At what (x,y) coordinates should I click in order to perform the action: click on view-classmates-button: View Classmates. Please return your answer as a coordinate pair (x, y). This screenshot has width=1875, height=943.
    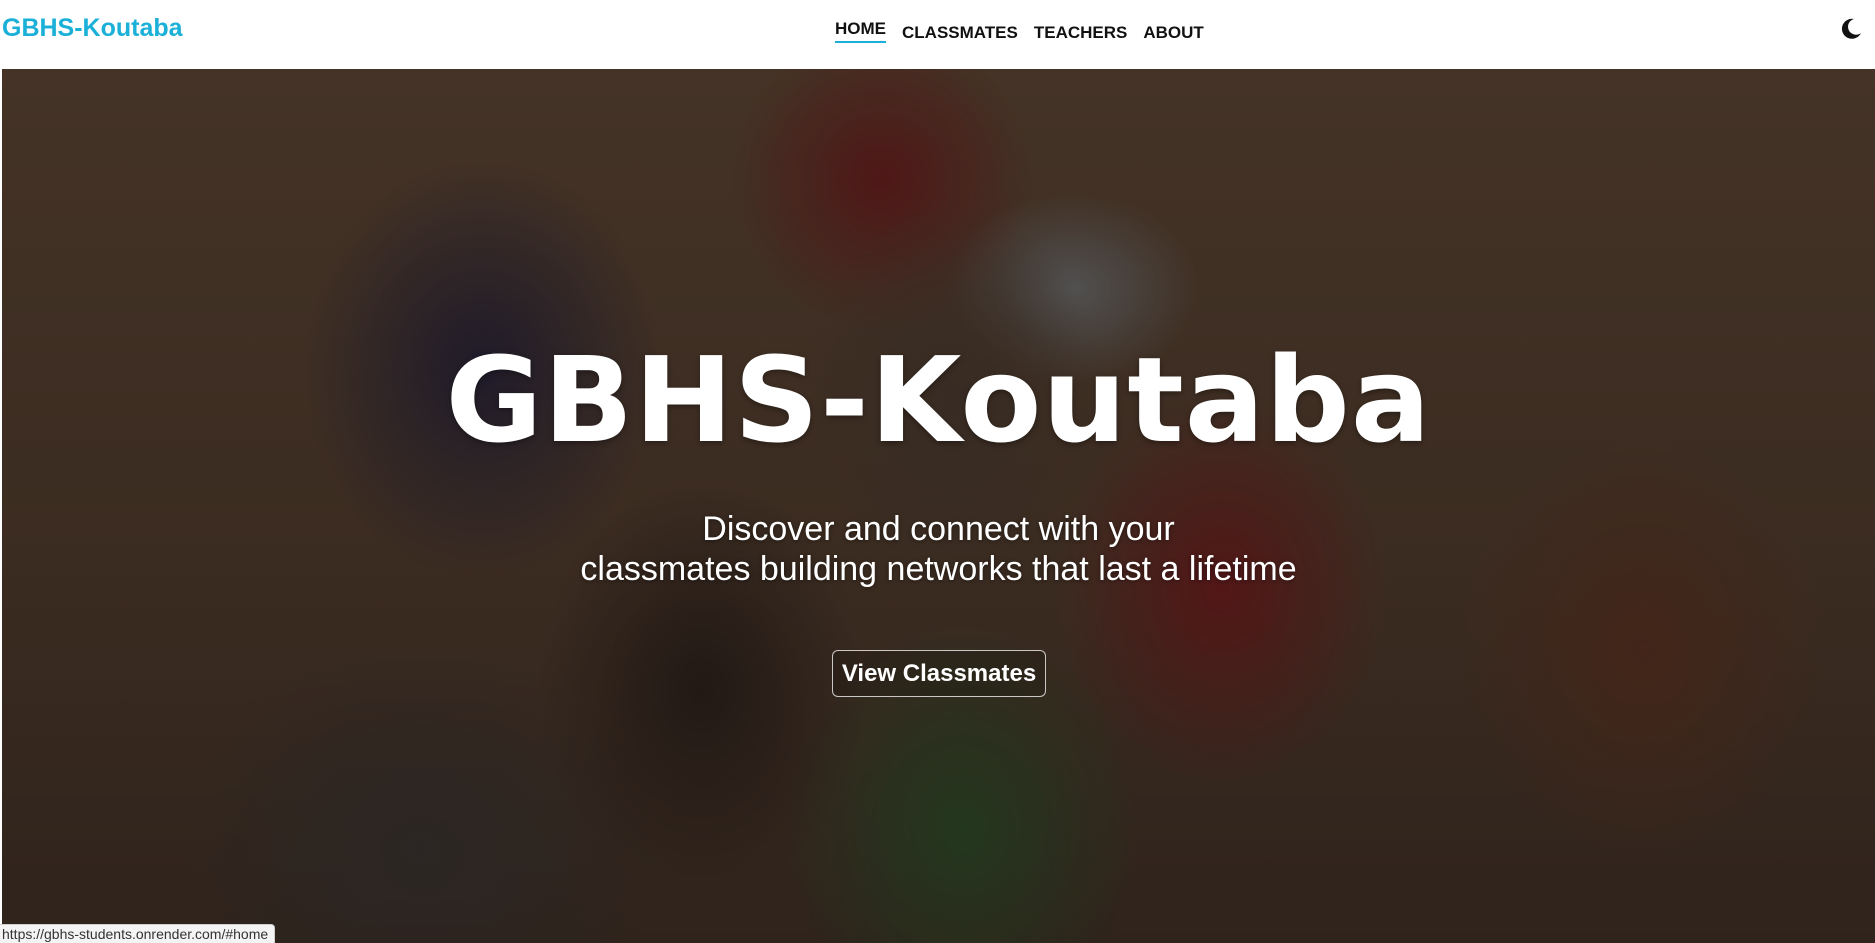
    Looking at the image, I should click on (939, 673).